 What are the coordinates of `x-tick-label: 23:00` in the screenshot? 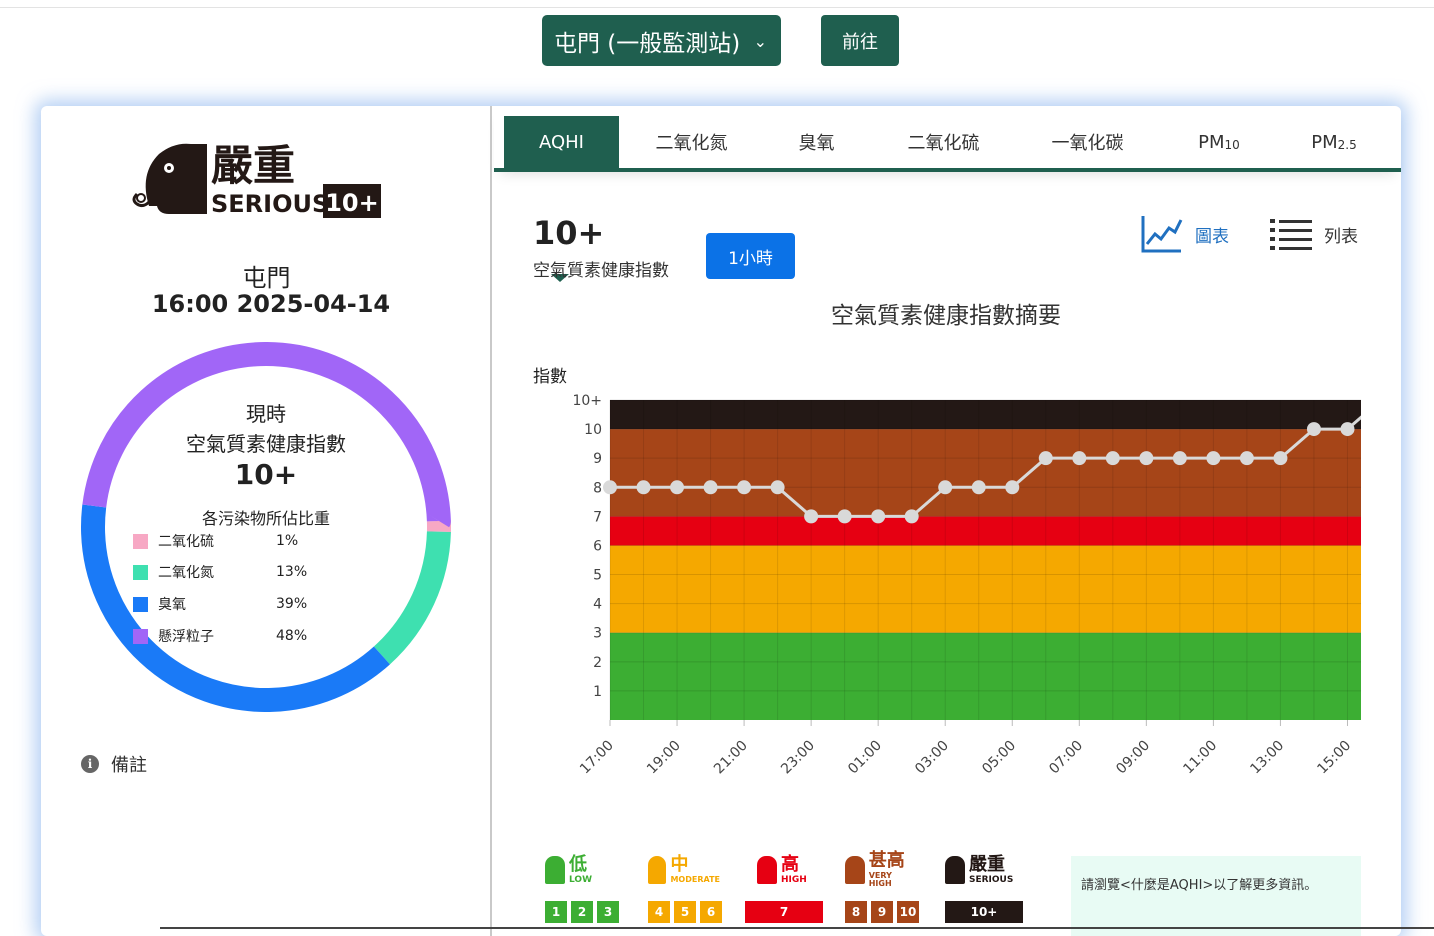 It's located at (798, 758).